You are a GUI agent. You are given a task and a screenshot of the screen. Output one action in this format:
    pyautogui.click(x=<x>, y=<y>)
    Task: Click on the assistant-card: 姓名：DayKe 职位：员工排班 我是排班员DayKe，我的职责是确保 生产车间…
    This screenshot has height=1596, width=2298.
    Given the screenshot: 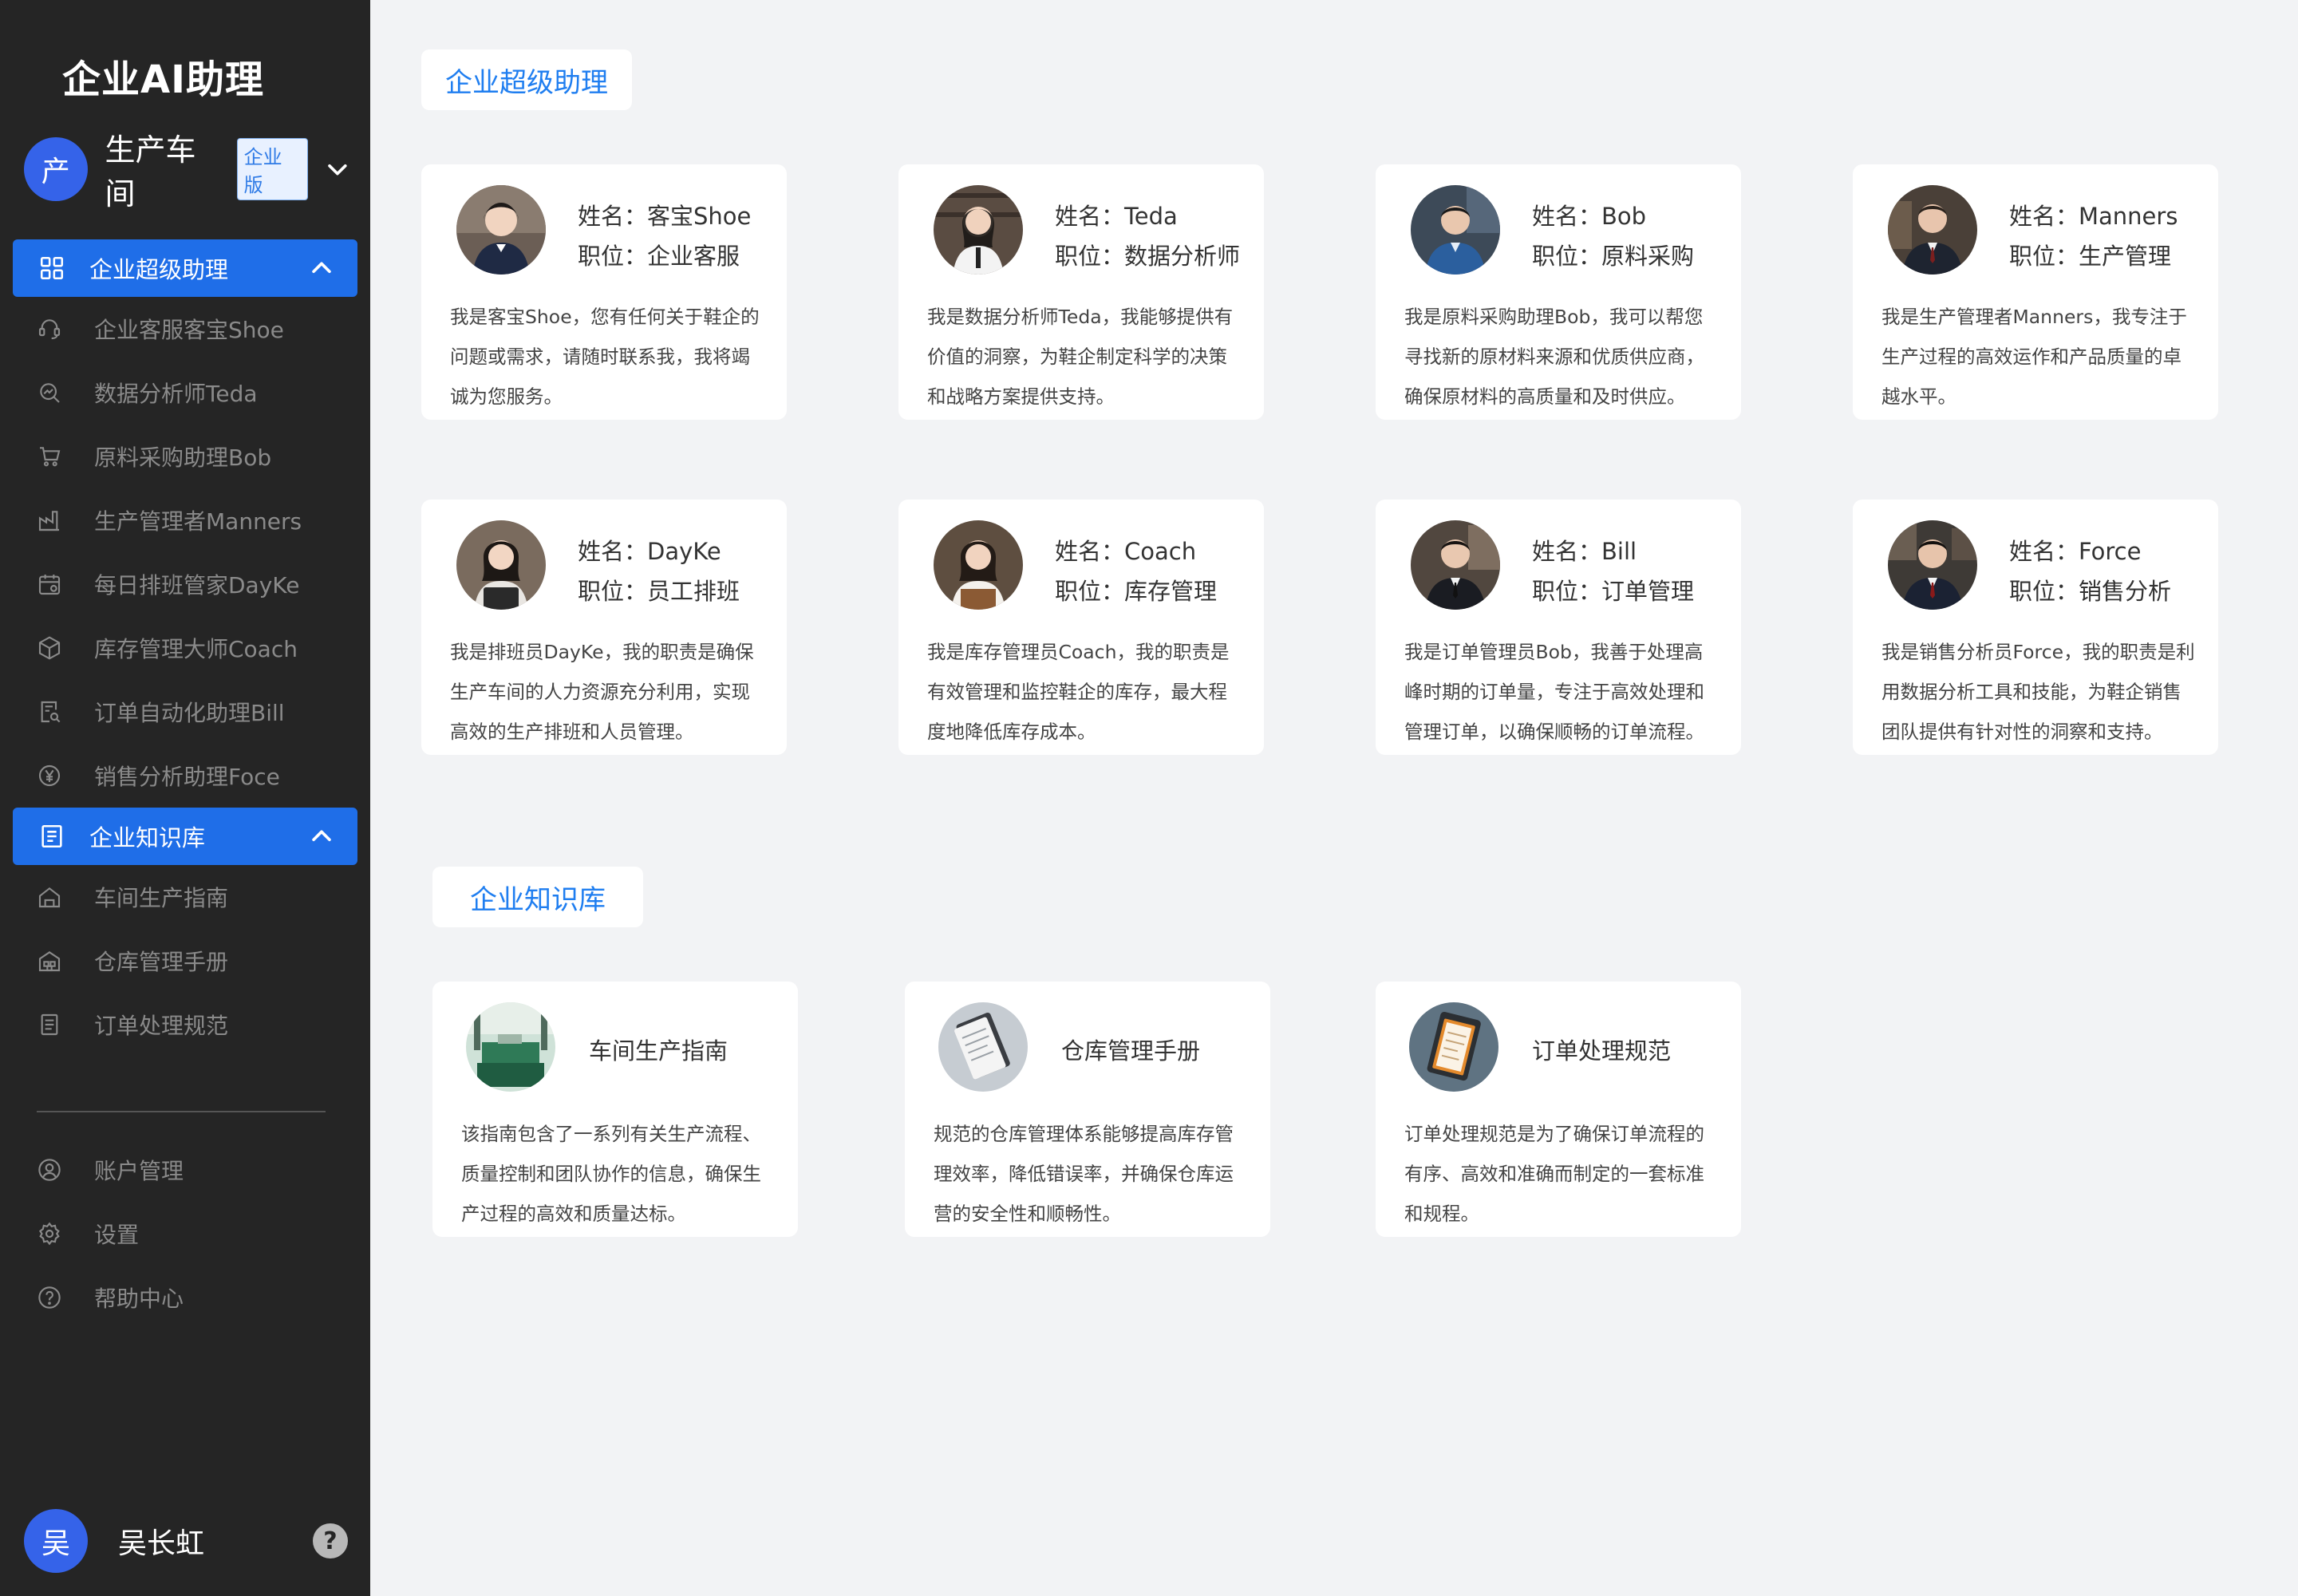 What is the action you would take?
    pyautogui.click(x=604, y=627)
    